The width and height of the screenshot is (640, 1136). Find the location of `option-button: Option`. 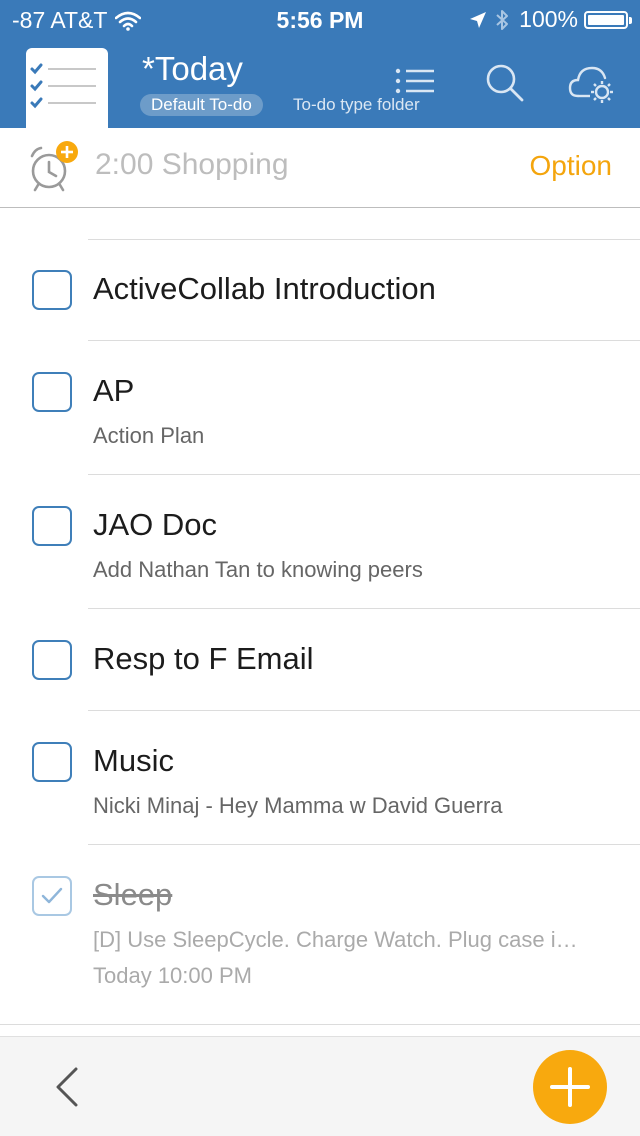

option-button: Option is located at coordinates (571, 166).